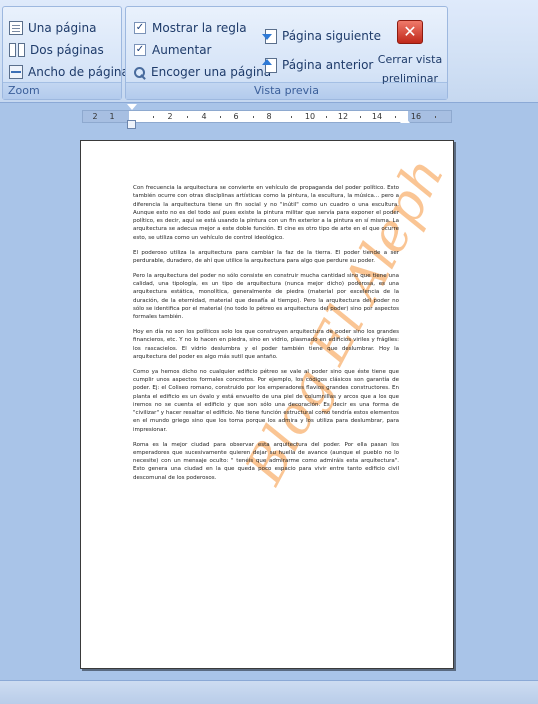  What do you see at coordinates (106, 116) in the screenshot?
I see `ruler-left-margin` at bounding box center [106, 116].